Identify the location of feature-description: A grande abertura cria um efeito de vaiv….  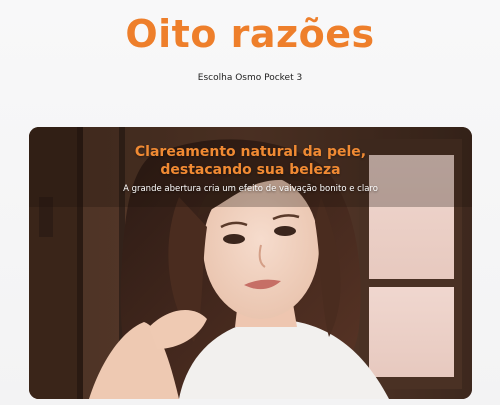
(250, 189).